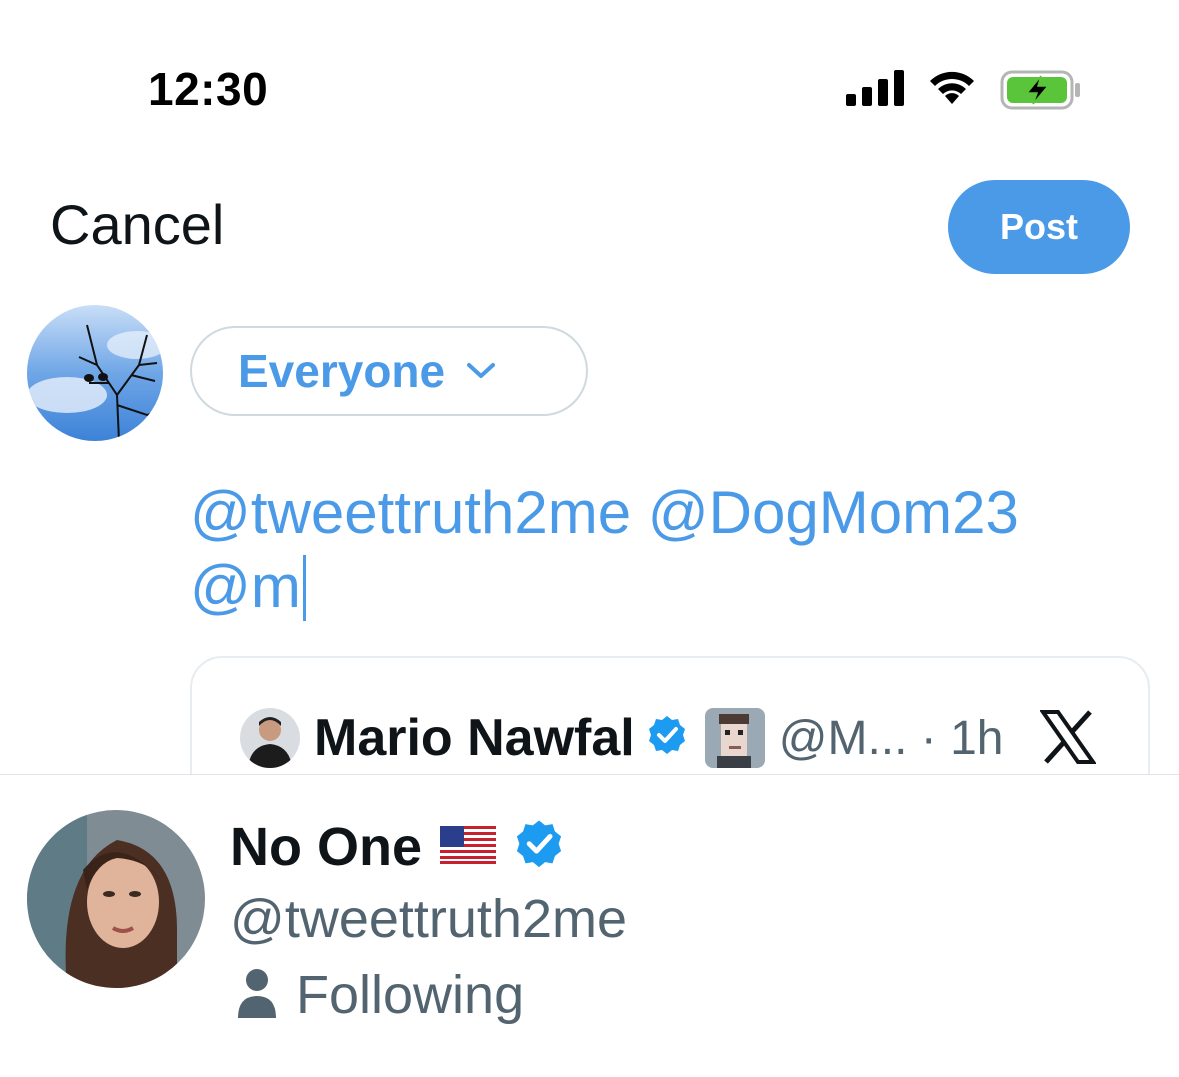 The image size is (1179, 1077). I want to click on following-label: Following, so click(410, 995).